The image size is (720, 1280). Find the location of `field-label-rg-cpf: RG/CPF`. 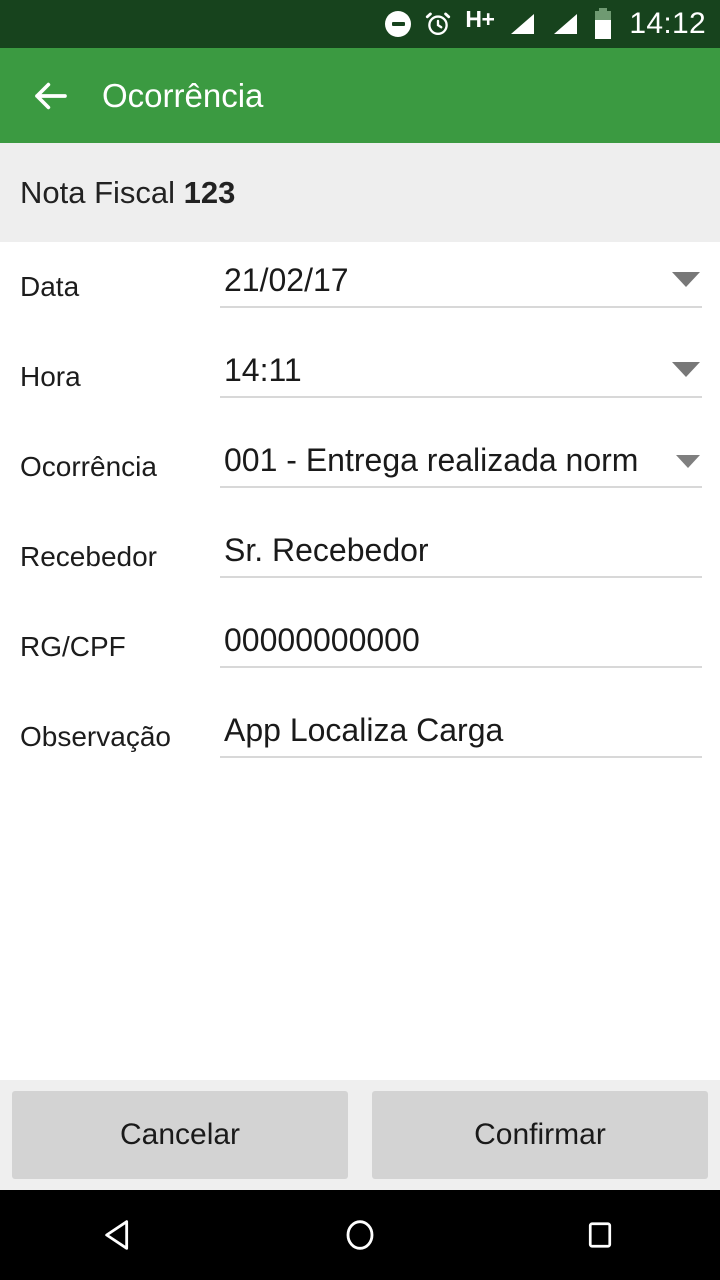

field-label-rg-cpf: RG/CPF is located at coordinates (73, 646).